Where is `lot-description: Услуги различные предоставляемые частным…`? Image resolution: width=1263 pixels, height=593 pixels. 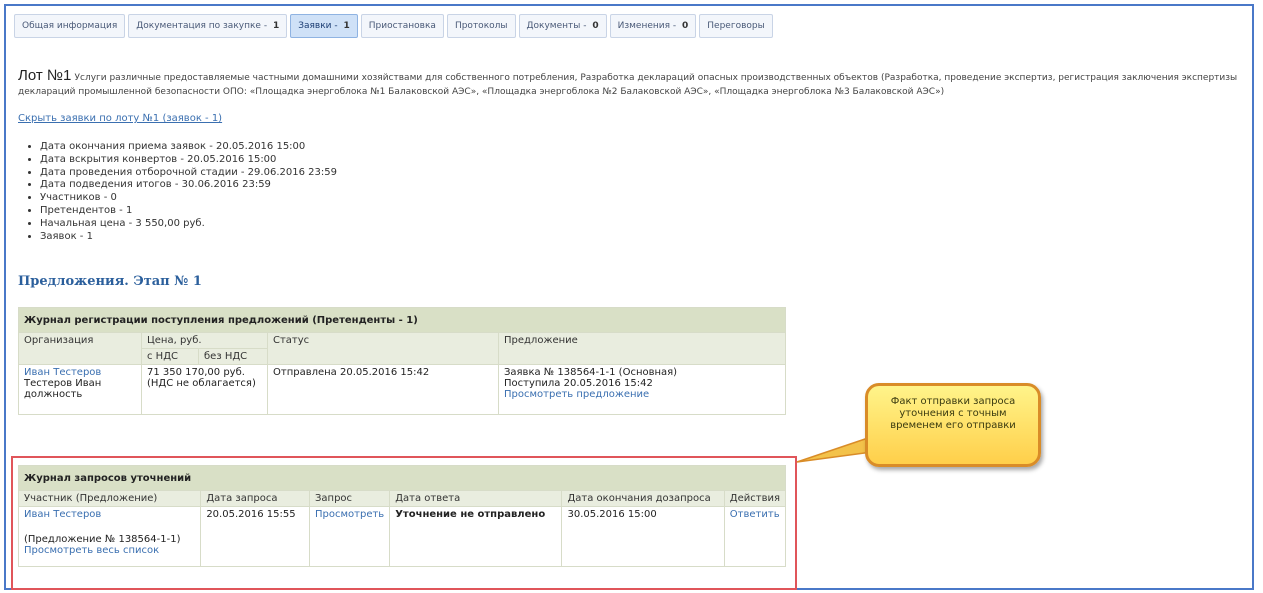
lot-description: Услуги различные предоставляемые частным… is located at coordinates (628, 85).